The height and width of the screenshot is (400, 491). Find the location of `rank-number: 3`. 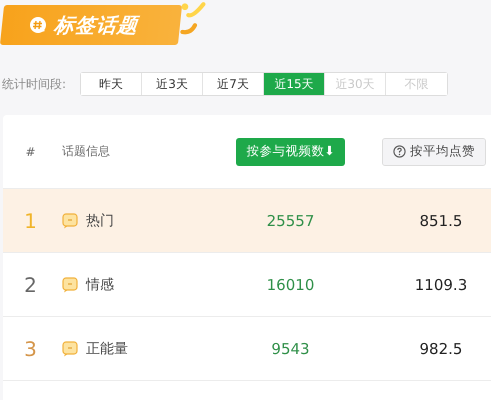

rank-number: 3 is located at coordinates (30, 348).